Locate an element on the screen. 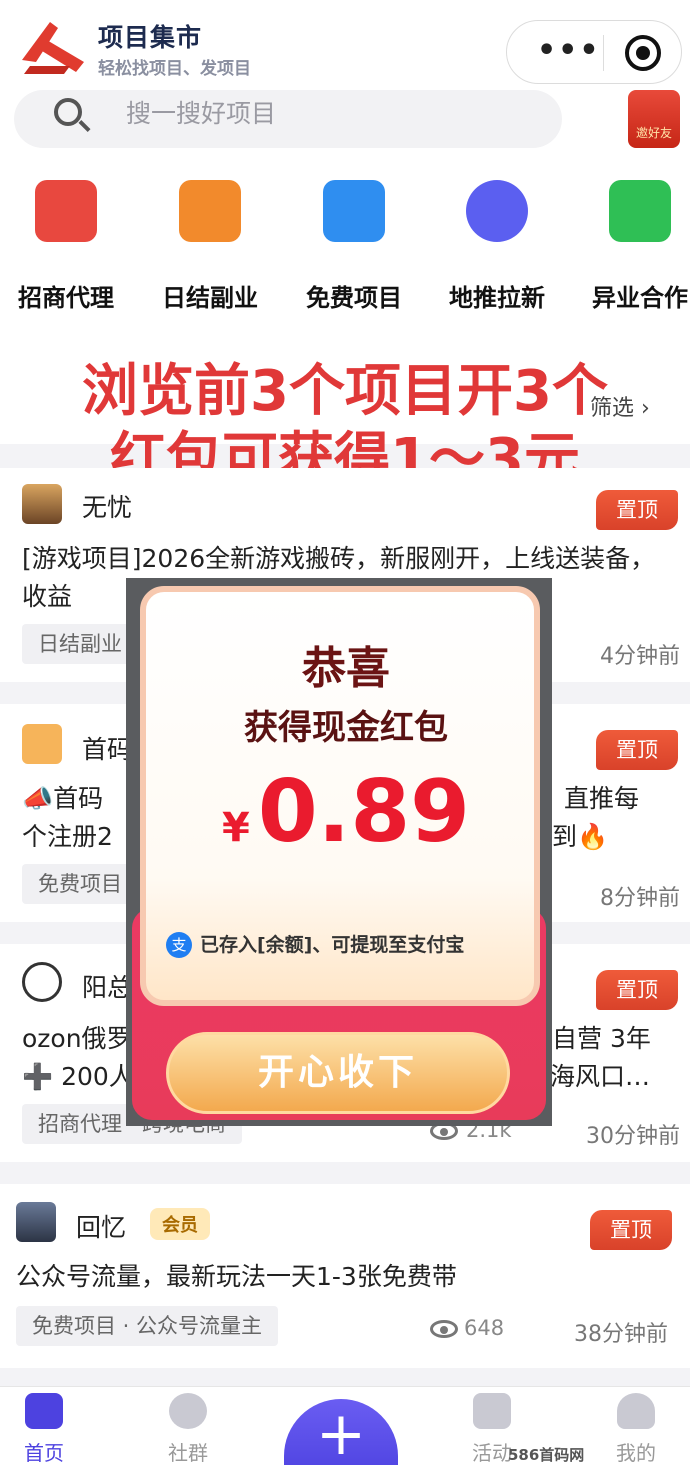 This screenshot has height=1465, width=690. popup-subtitle: 获得现金红包 is located at coordinates (346, 728).